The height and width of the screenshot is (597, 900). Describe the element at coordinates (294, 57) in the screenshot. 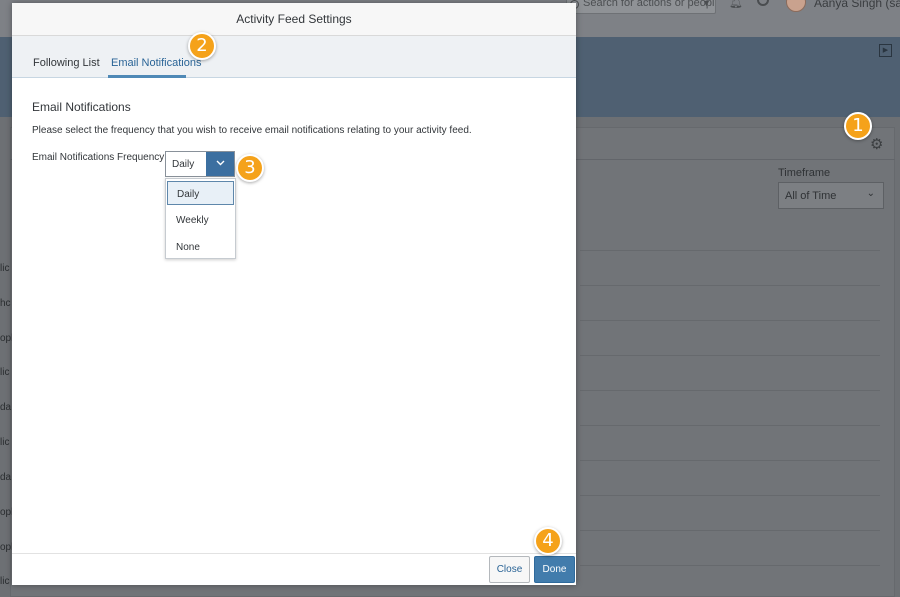

I see `tab-bar: Following List Email Notifications` at that location.